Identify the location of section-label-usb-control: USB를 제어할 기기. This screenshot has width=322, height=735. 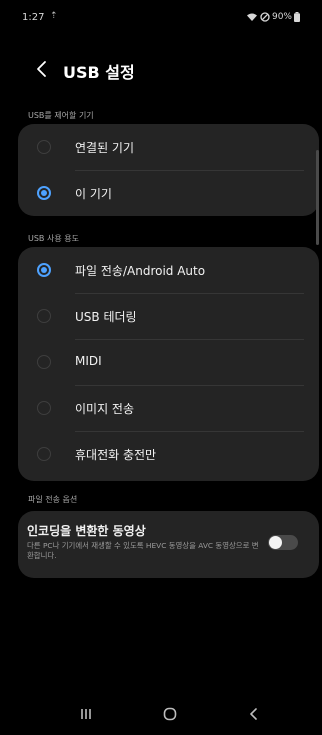
(61, 115).